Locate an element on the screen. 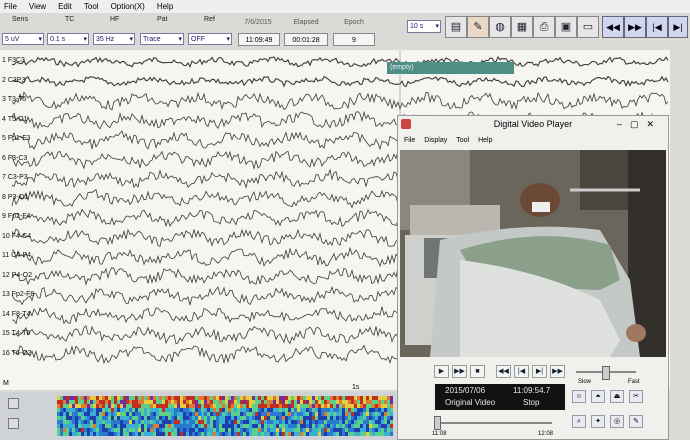  report-icon: ▣ is located at coordinates (566, 27).